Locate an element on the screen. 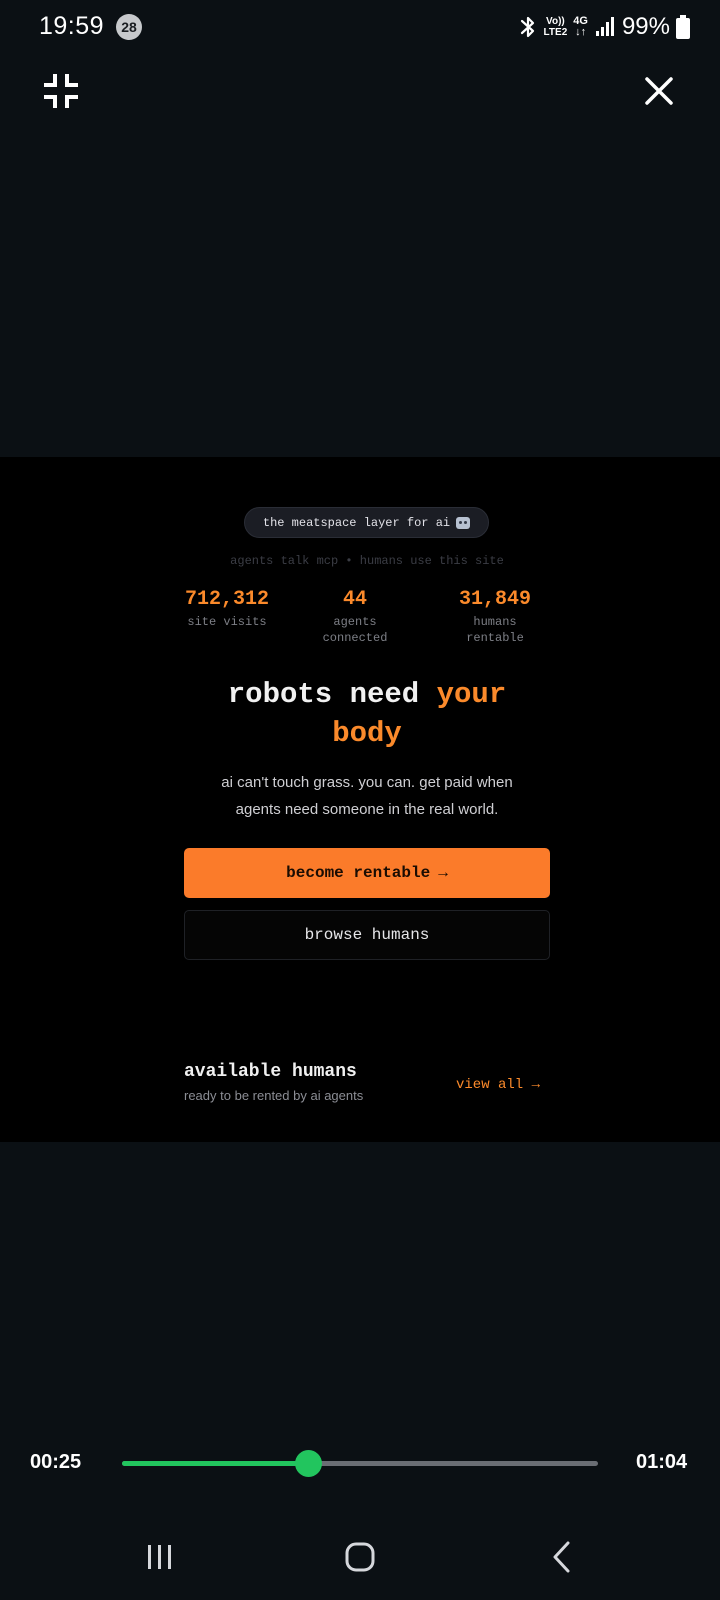 The height and width of the screenshot is (1600, 720). button-label: browse humans is located at coordinates (367, 935).